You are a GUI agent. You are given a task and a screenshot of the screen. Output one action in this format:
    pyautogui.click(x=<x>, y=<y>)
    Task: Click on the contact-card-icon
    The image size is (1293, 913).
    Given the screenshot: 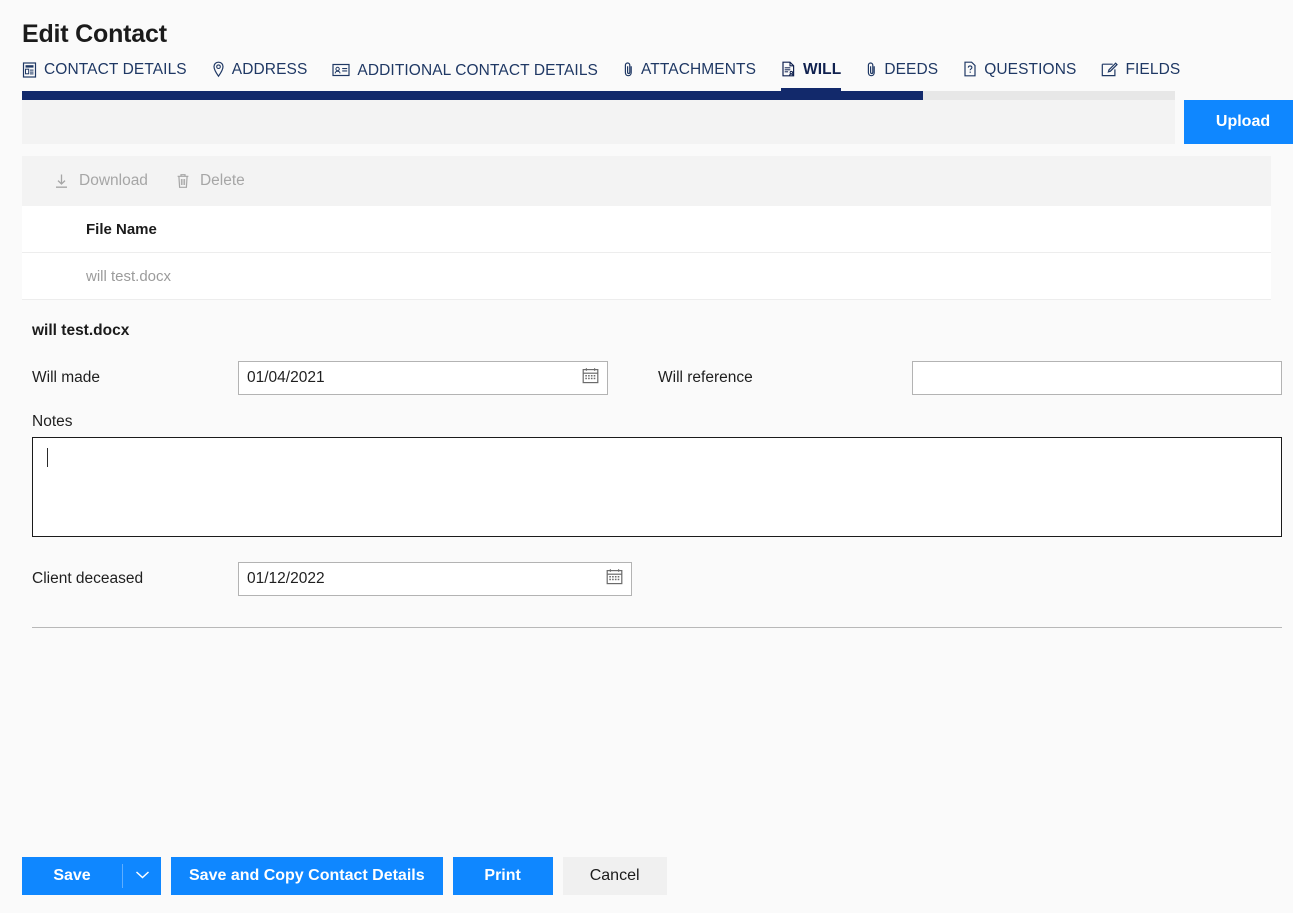 What is the action you would take?
    pyautogui.click(x=29, y=70)
    